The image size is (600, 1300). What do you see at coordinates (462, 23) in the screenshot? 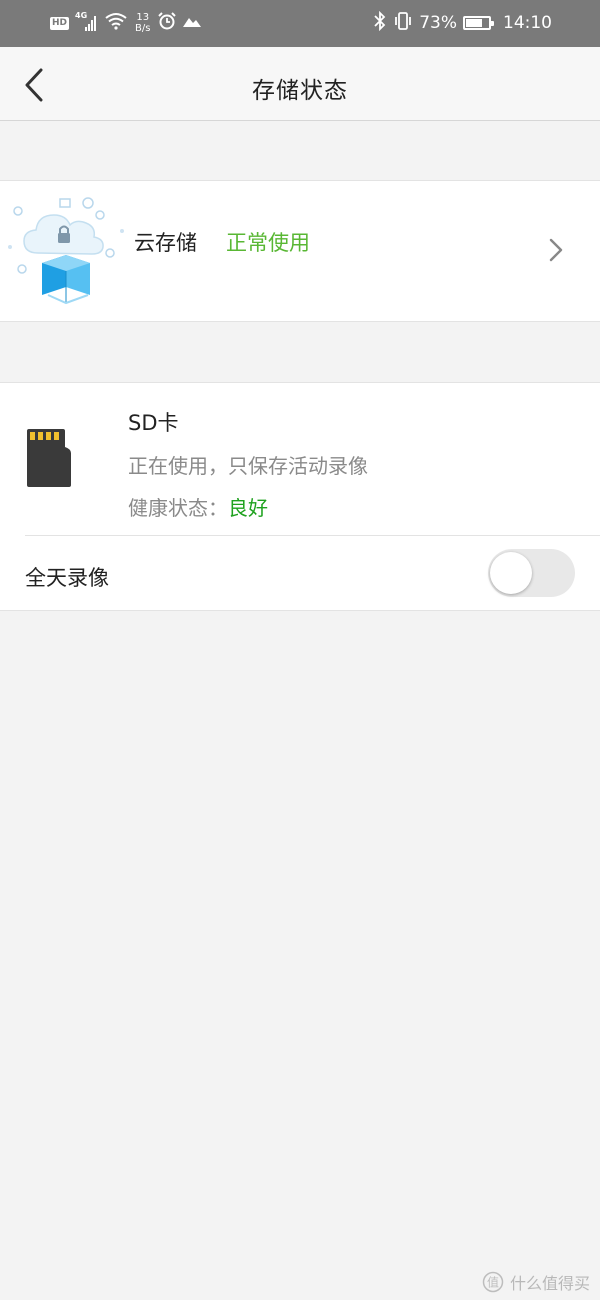
I see `status-bar-right: 73% 14:10` at bounding box center [462, 23].